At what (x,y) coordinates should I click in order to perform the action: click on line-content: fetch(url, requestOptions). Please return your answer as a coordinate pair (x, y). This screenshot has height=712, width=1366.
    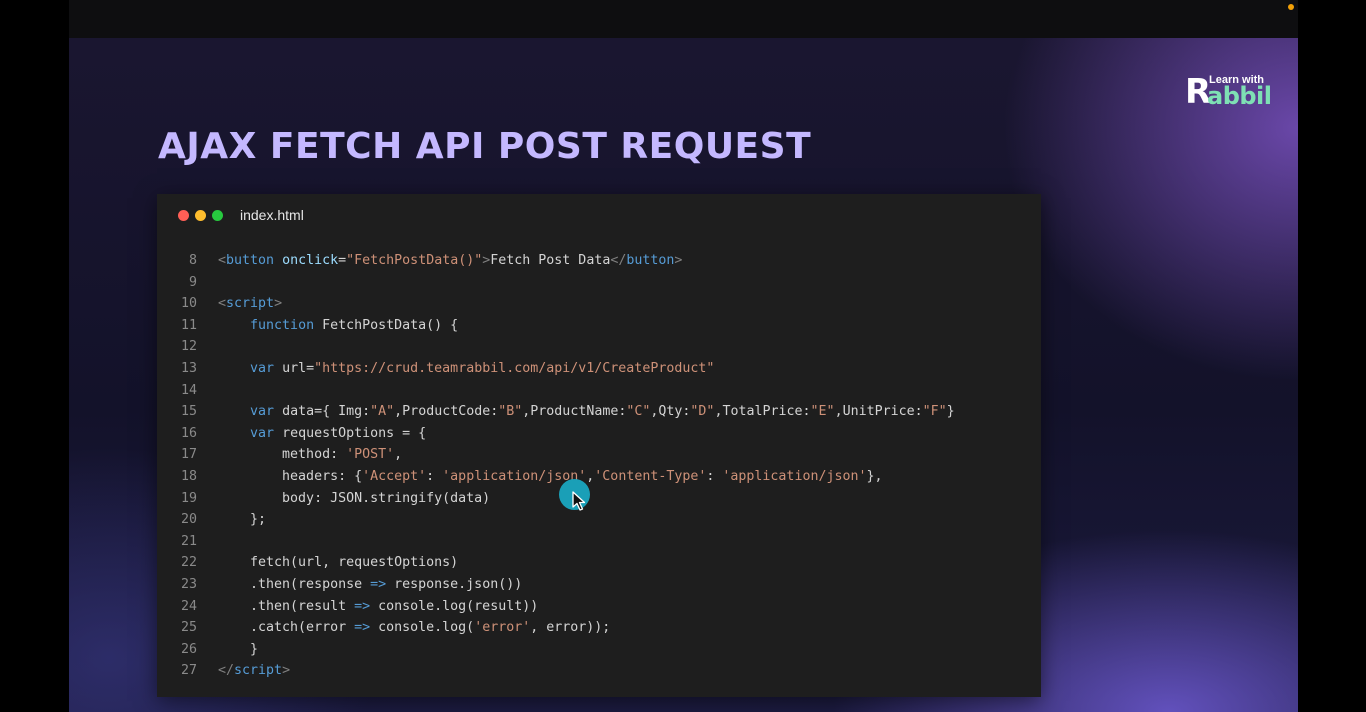
    Looking at the image, I should click on (338, 563).